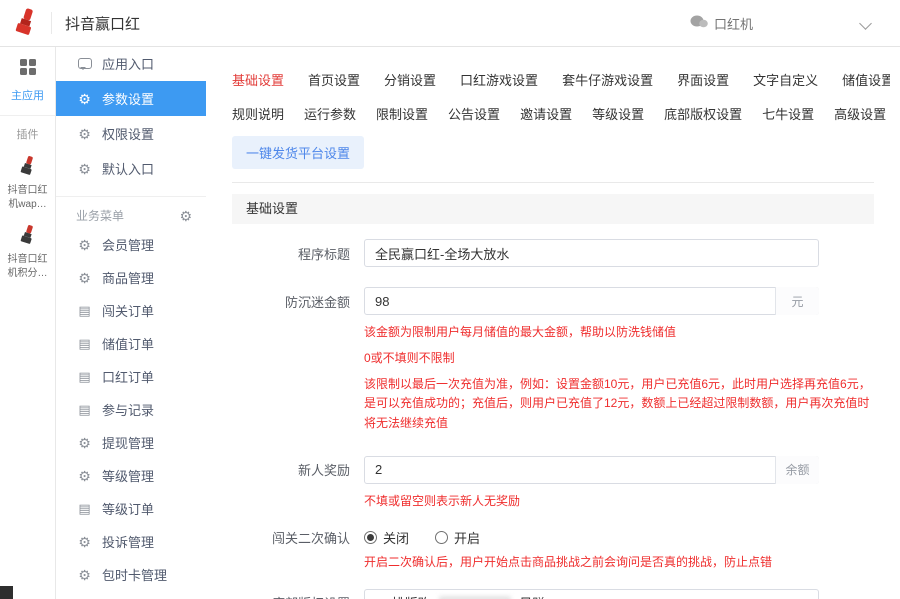 The width and height of the screenshot is (900, 599). Describe the element at coordinates (591, 301) in the screenshot. I see `anti-addiction-amount-input` at that location.